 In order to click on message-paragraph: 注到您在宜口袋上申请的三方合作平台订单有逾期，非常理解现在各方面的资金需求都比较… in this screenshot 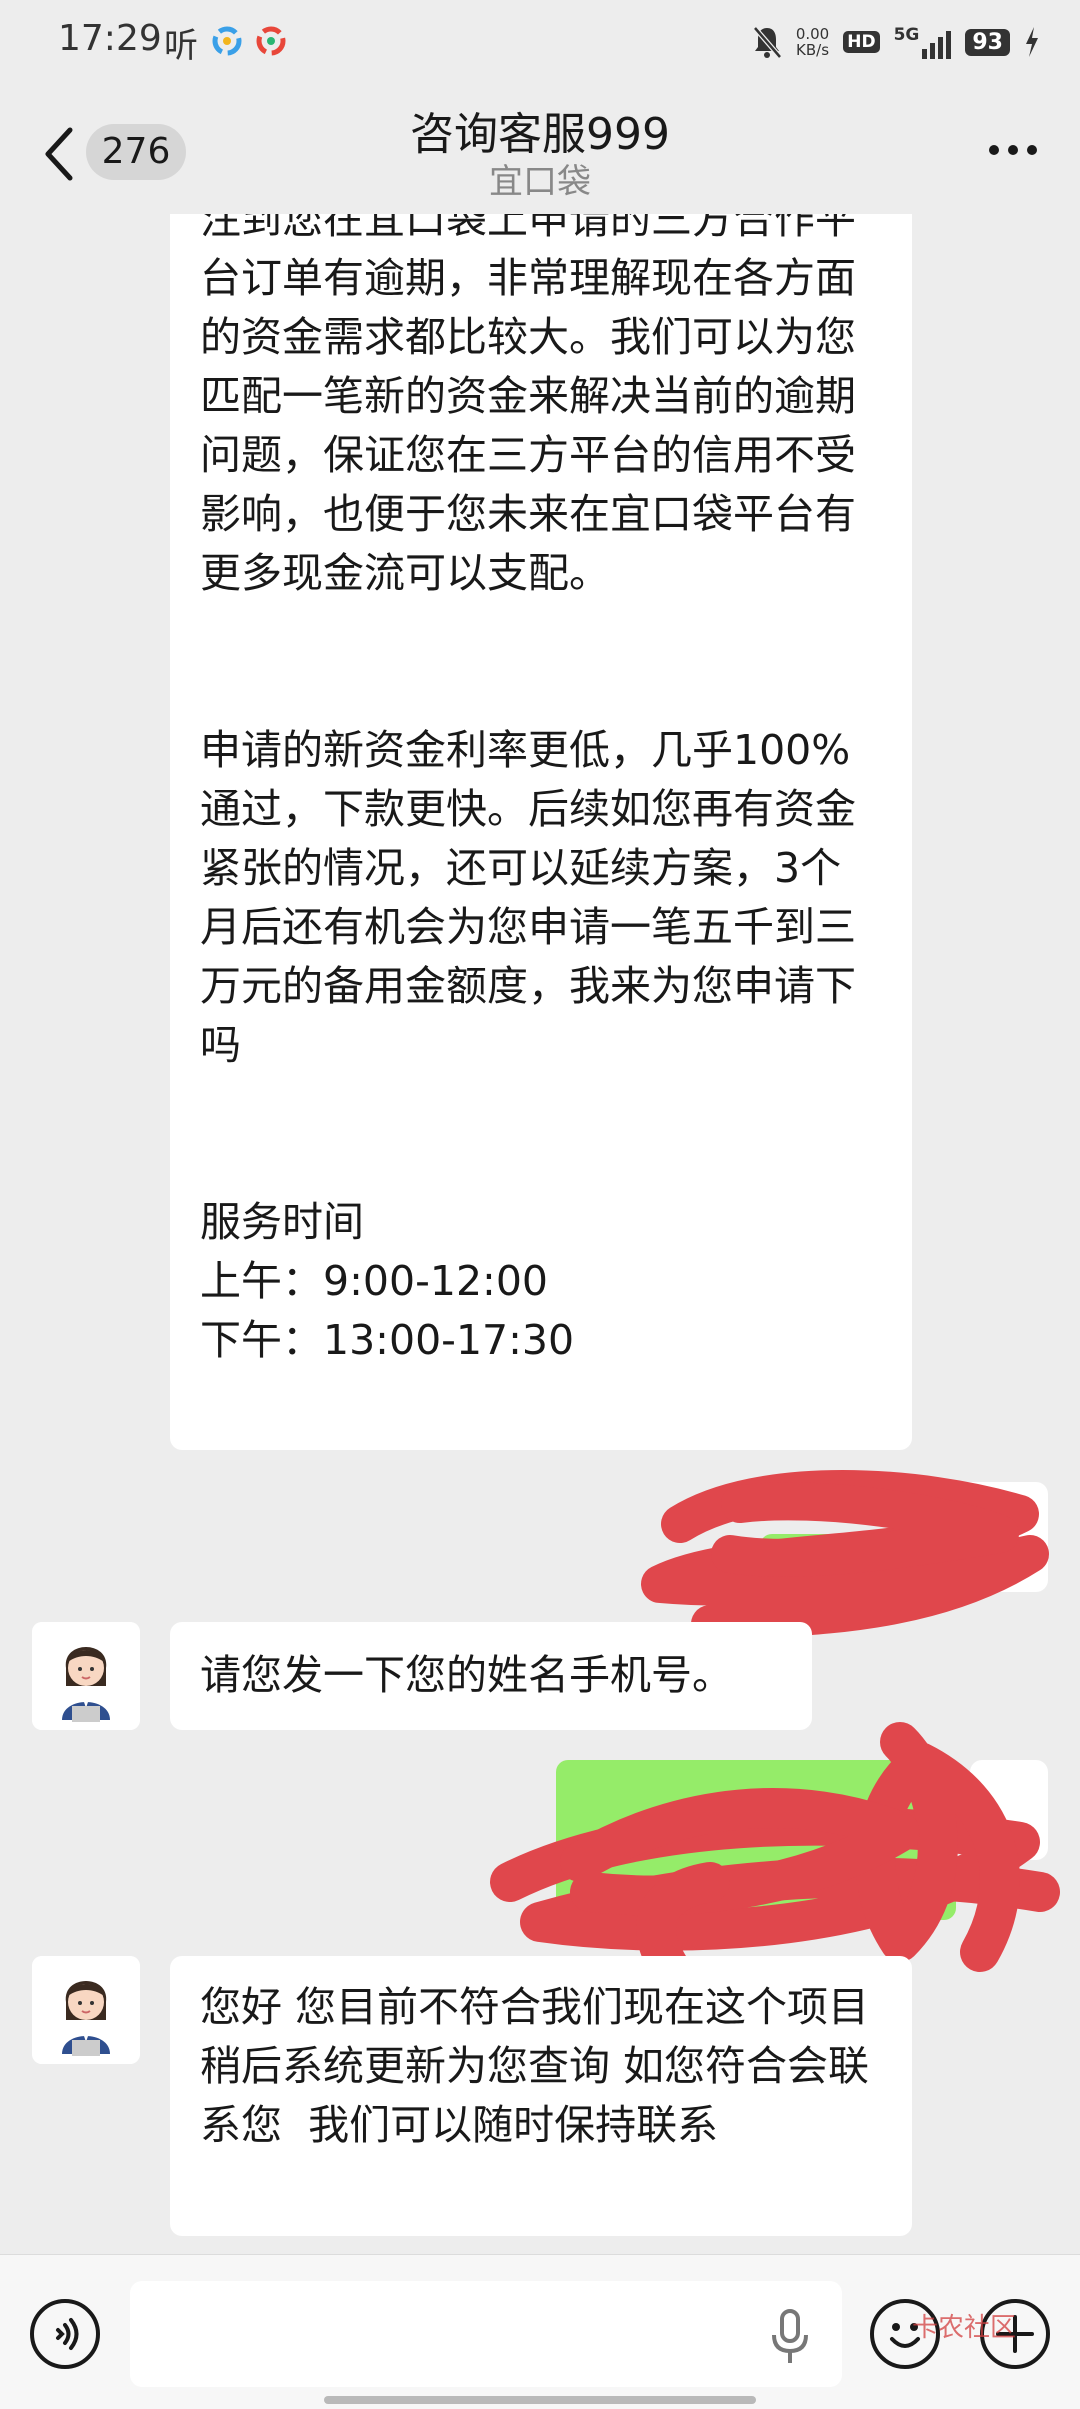, I will do `click(528, 405)`.